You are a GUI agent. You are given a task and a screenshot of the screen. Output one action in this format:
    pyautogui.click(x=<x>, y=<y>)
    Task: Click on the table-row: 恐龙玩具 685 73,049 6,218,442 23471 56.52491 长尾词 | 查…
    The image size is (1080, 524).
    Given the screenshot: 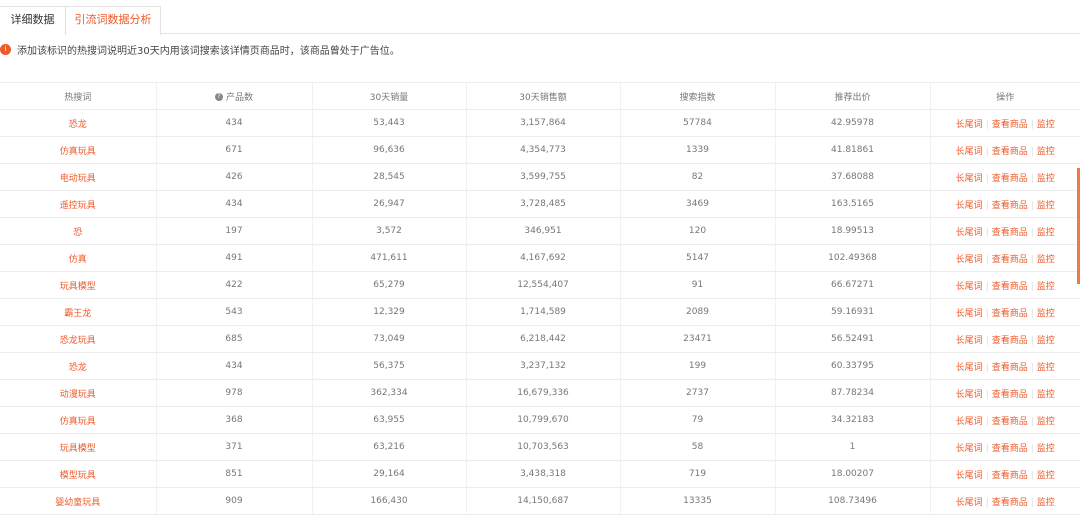 What is the action you would take?
    pyautogui.click(x=540, y=339)
    